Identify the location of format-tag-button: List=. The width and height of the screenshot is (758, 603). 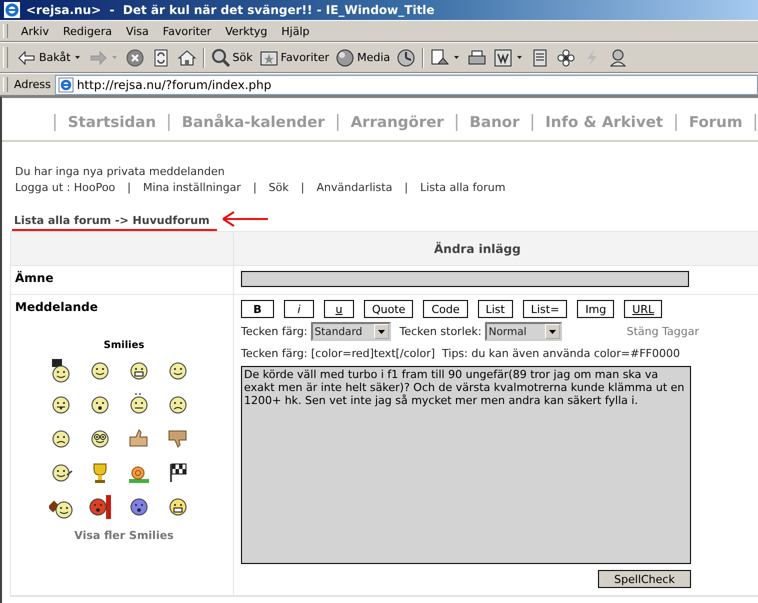
(545, 309).